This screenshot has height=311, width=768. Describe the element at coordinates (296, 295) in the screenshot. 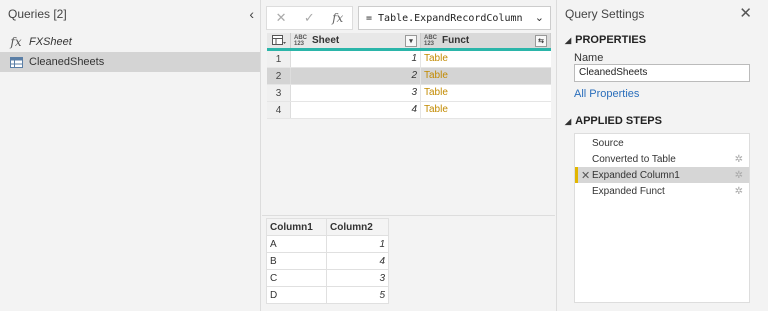

I see `preview-cell: D` at that location.